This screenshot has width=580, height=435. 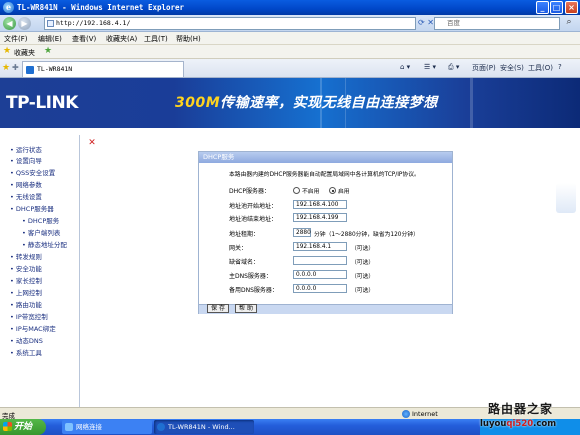 What do you see at coordinates (26, 256) in the screenshot?
I see `sidebar-item-forwarding: • 转发规则` at bounding box center [26, 256].